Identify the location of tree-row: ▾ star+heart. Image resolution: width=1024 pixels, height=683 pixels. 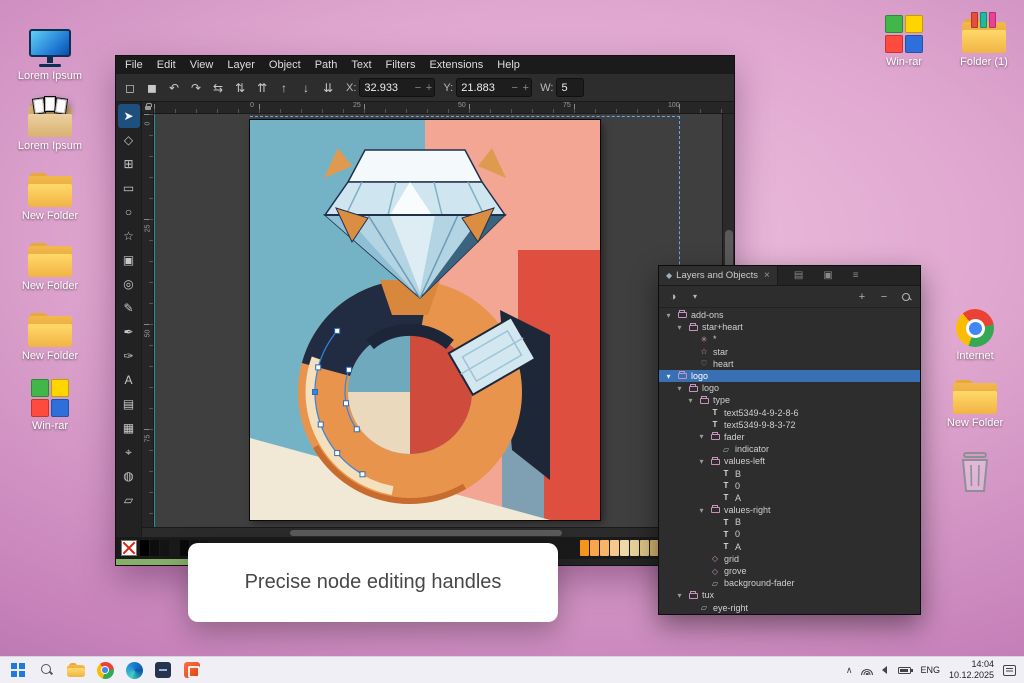
(789, 327).